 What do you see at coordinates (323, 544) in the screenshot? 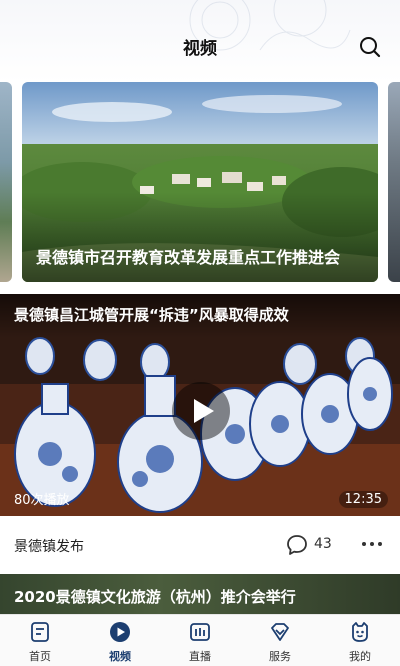
I see `comment-count: 43` at bounding box center [323, 544].